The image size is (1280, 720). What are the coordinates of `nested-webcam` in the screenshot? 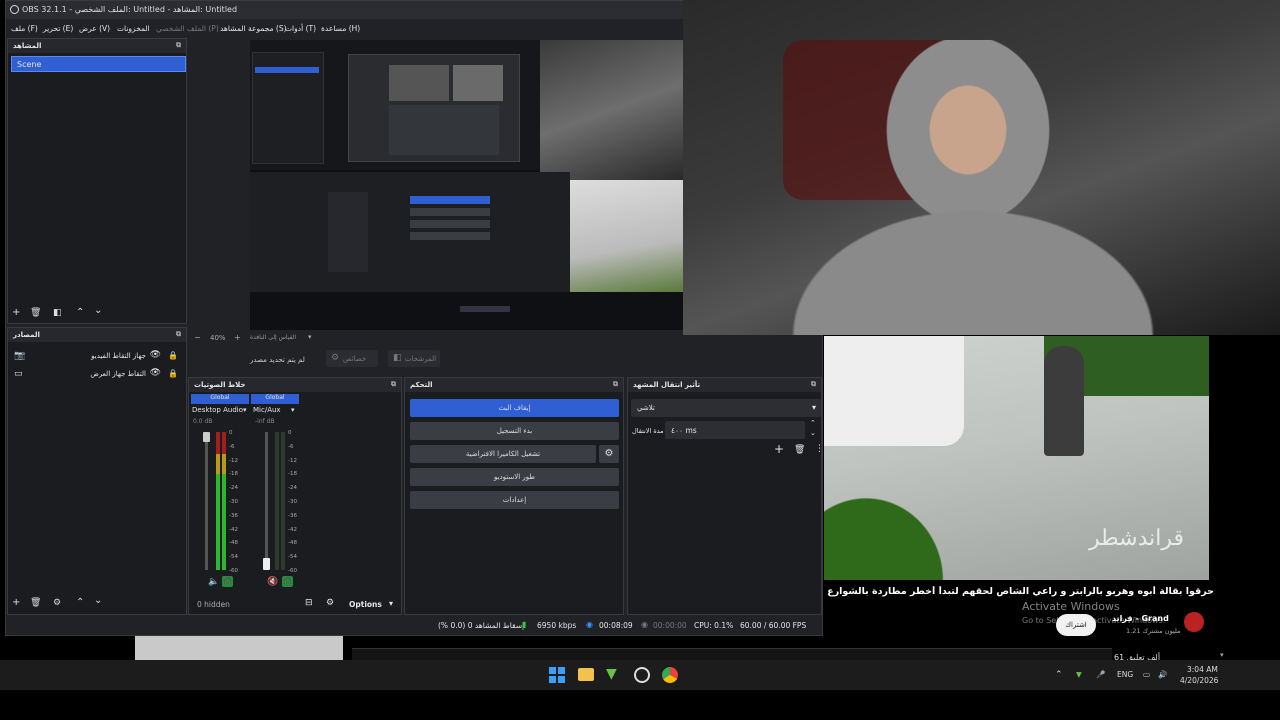 It's located at (611, 110).